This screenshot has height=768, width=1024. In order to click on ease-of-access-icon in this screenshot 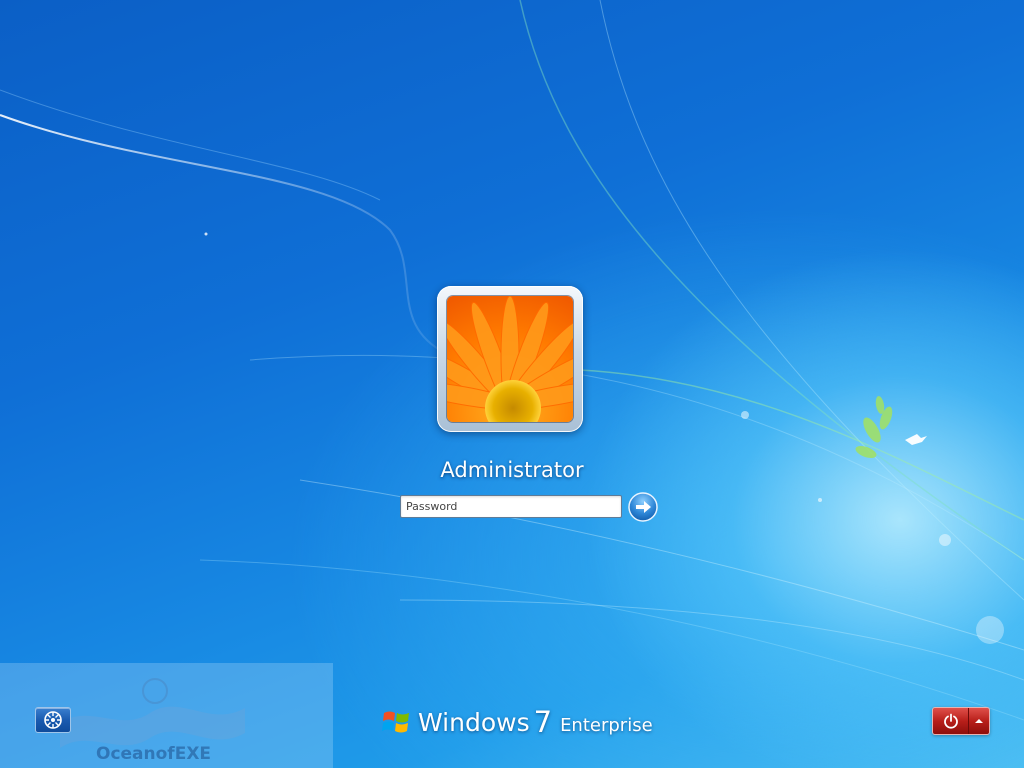, I will do `click(53, 720)`.